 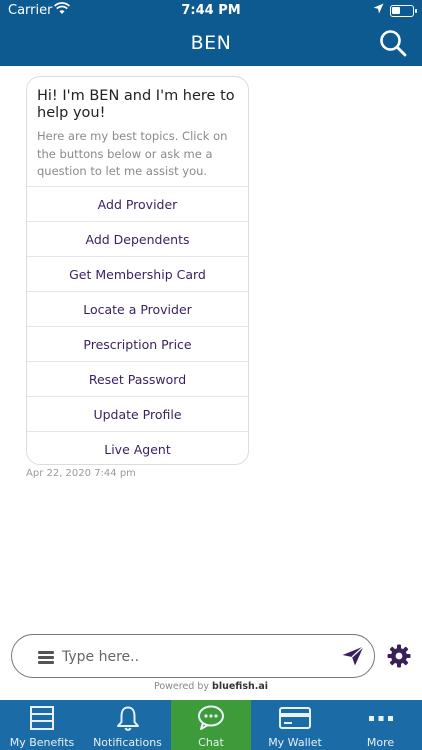 What do you see at coordinates (295, 742) in the screenshot?
I see `tab-label: My Wallet` at bounding box center [295, 742].